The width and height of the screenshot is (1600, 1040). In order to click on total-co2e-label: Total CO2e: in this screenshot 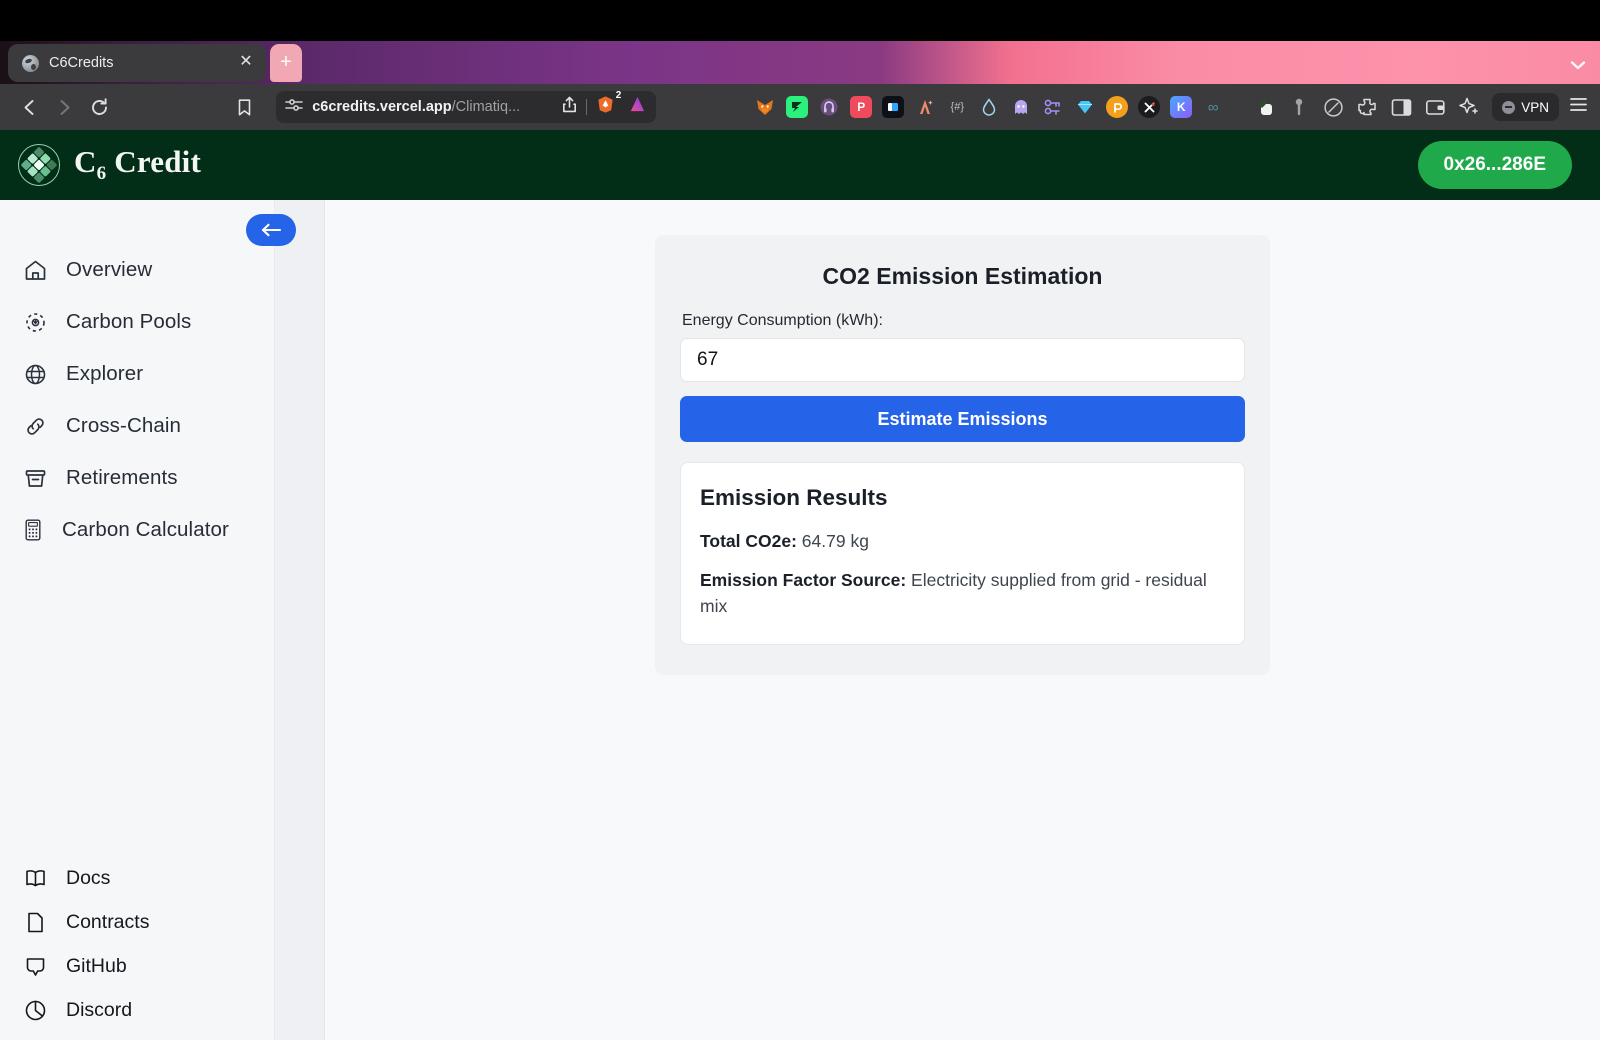, I will do `click(748, 541)`.